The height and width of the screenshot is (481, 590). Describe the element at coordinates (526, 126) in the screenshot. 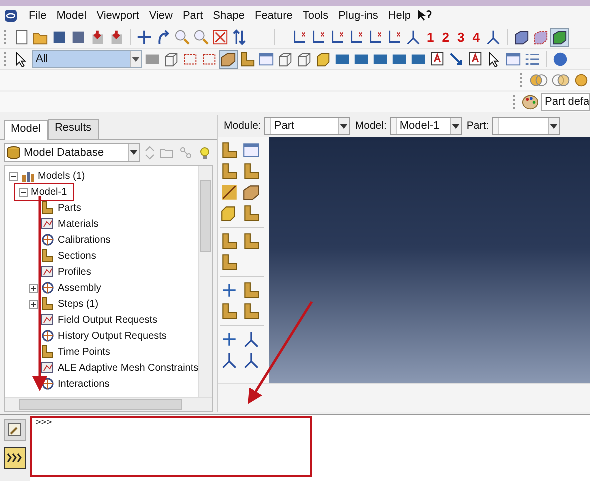

I see `context-dropdown` at that location.